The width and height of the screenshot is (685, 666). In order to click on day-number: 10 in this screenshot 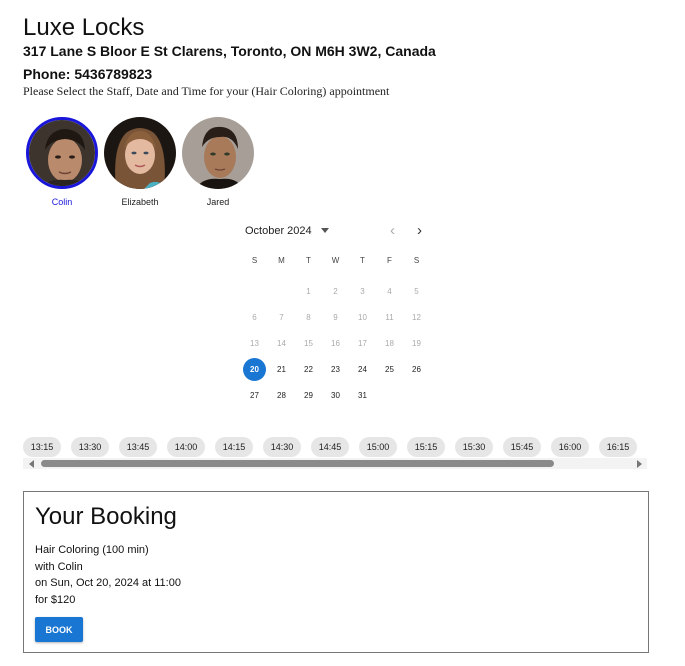, I will do `click(362, 317)`.